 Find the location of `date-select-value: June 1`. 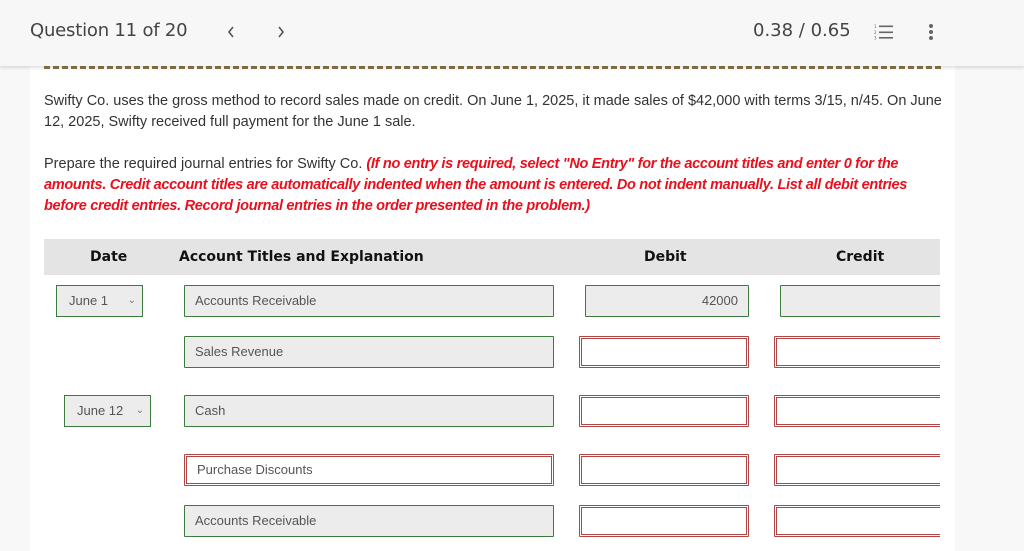

date-select-value: June 1 is located at coordinates (89, 300).